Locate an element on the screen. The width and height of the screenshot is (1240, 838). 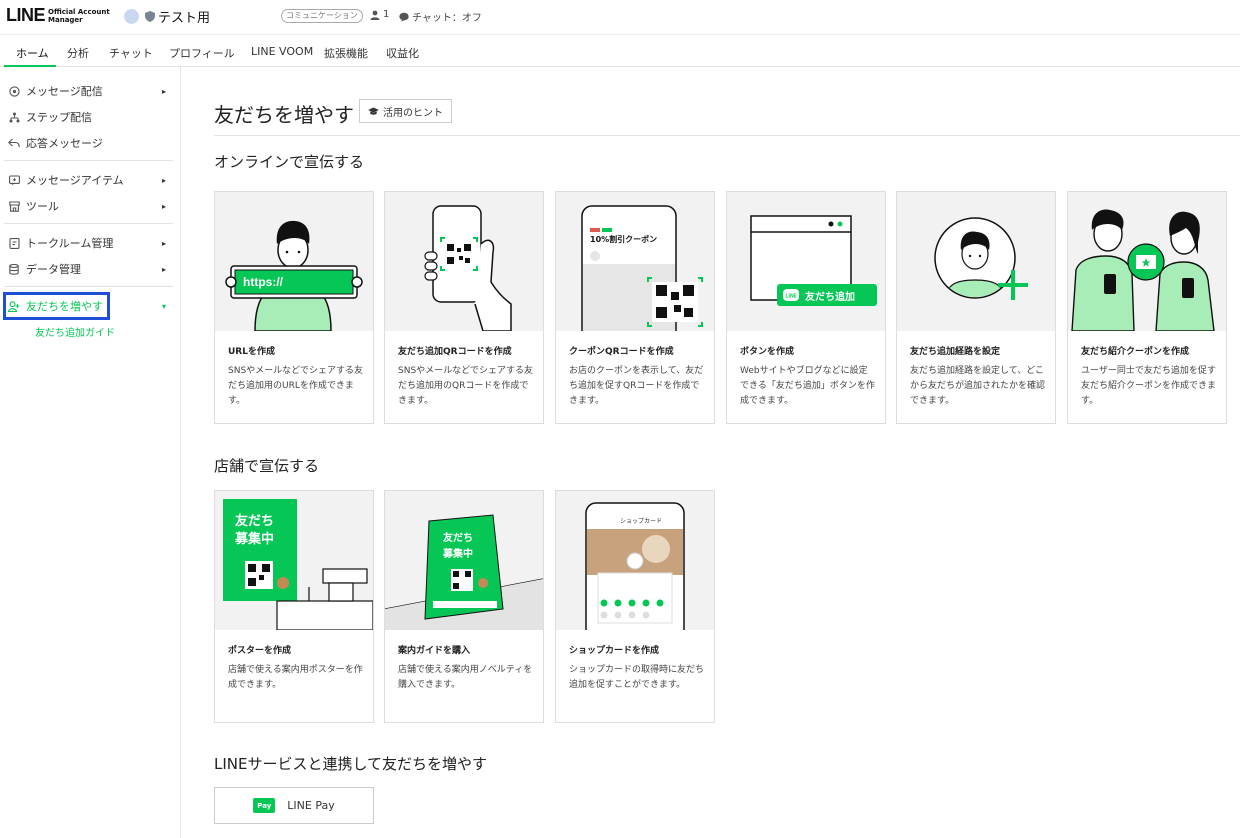
card-buy-guide: 友だち 募集中 案内ガイドを購入 店舗で使える案内用ノベルティを購入できます。 is located at coordinates (464, 606).